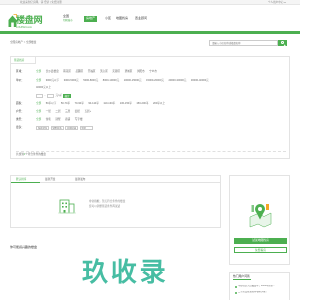  I want to click on filter-option: 三居, so click(67, 111).